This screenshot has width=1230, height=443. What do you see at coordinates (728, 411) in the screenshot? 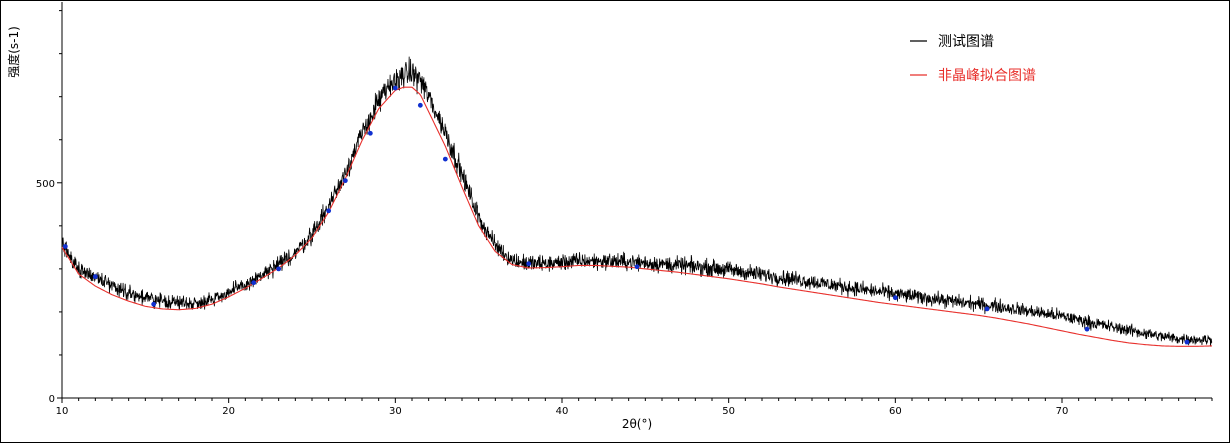
I see `x-tick-label: 50` at bounding box center [728, 411].